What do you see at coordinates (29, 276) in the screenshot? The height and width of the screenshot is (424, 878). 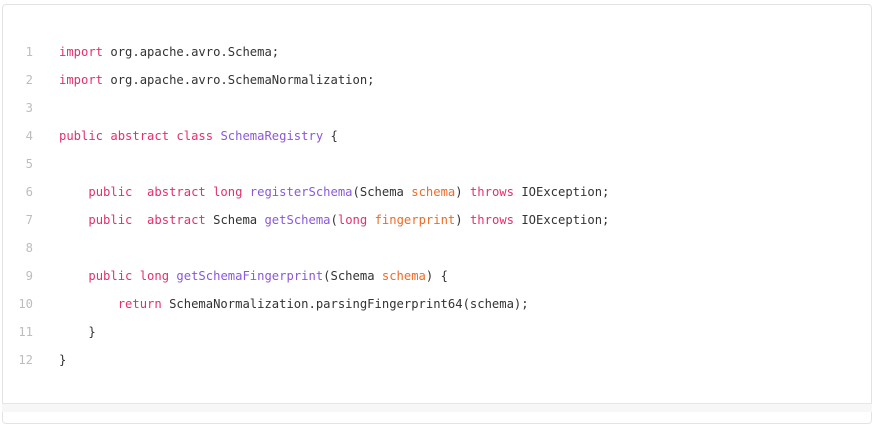 I see `line-number: 9` at bounding box center [29, 276].